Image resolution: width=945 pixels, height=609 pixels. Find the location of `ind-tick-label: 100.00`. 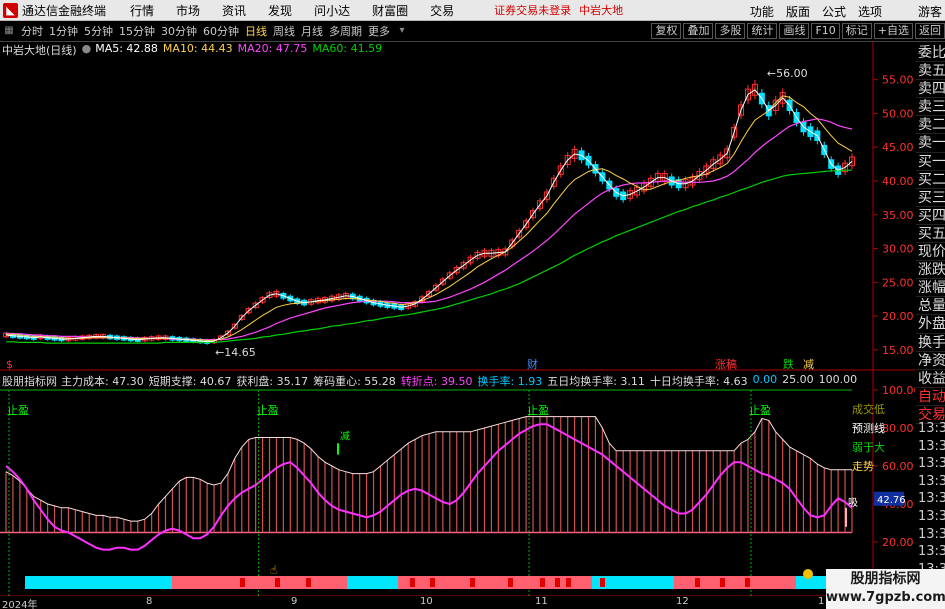

ind-tick-label: 100.00 is located at coordinates (898, 390).